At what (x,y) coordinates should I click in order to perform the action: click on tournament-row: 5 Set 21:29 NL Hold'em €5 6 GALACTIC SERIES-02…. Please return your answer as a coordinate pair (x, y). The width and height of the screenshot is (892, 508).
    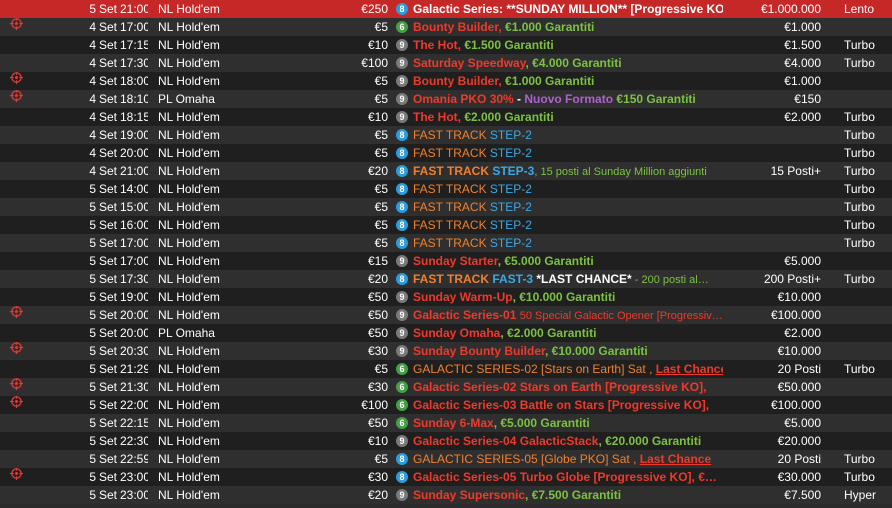
    Looking at the image, I should click on (446, 369).